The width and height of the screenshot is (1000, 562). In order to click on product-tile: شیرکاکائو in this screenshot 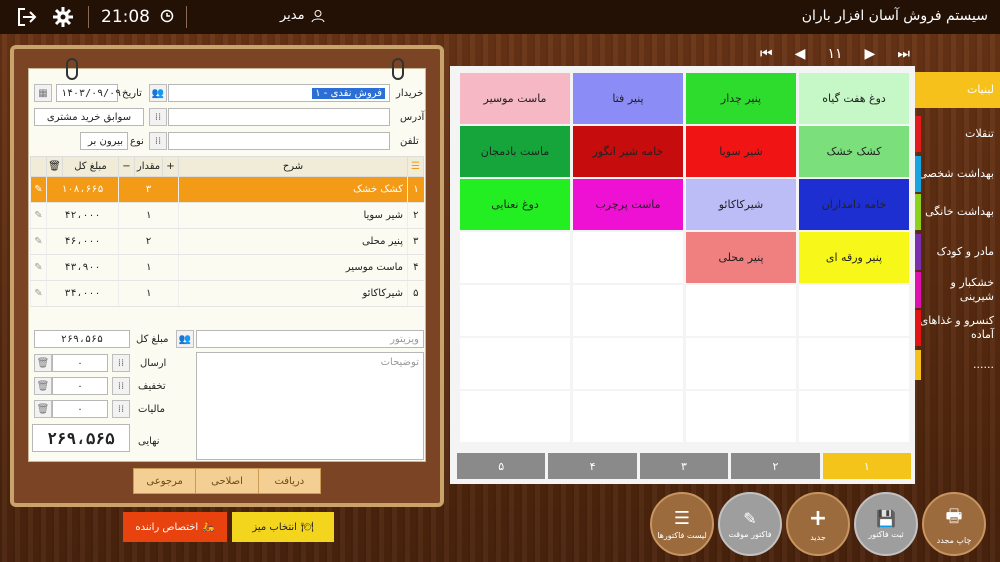, I will do `click(741, 204)`.